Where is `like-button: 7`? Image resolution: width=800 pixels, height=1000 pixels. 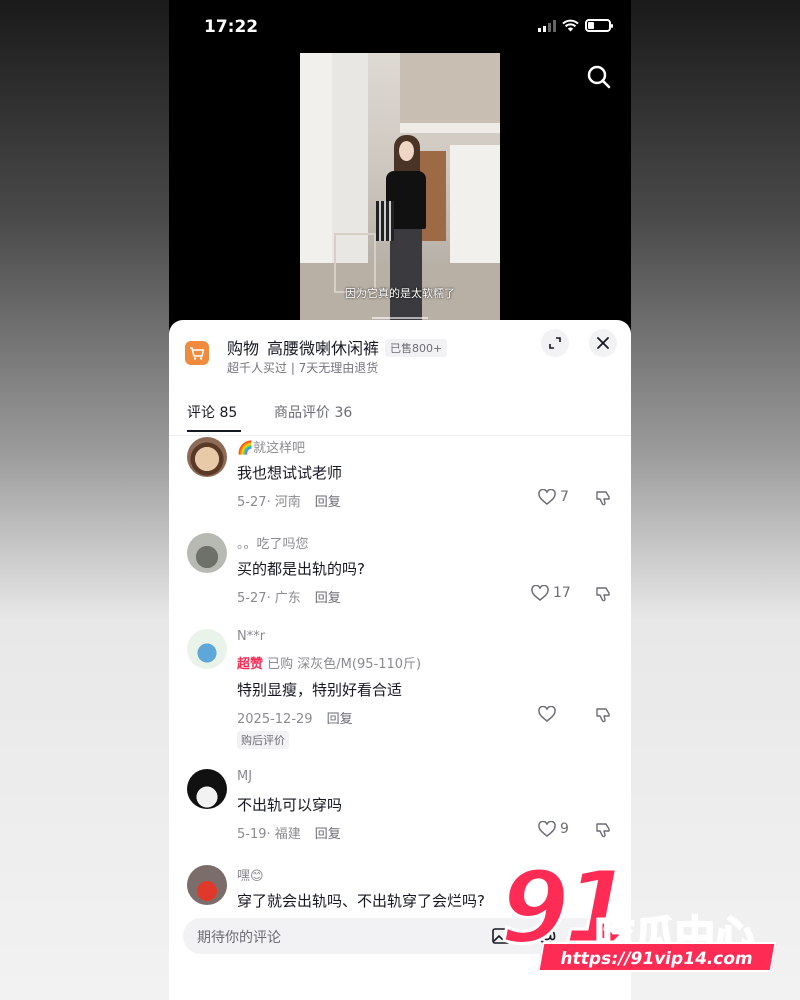 like-button: 7 is located at coordinates (553, 497).